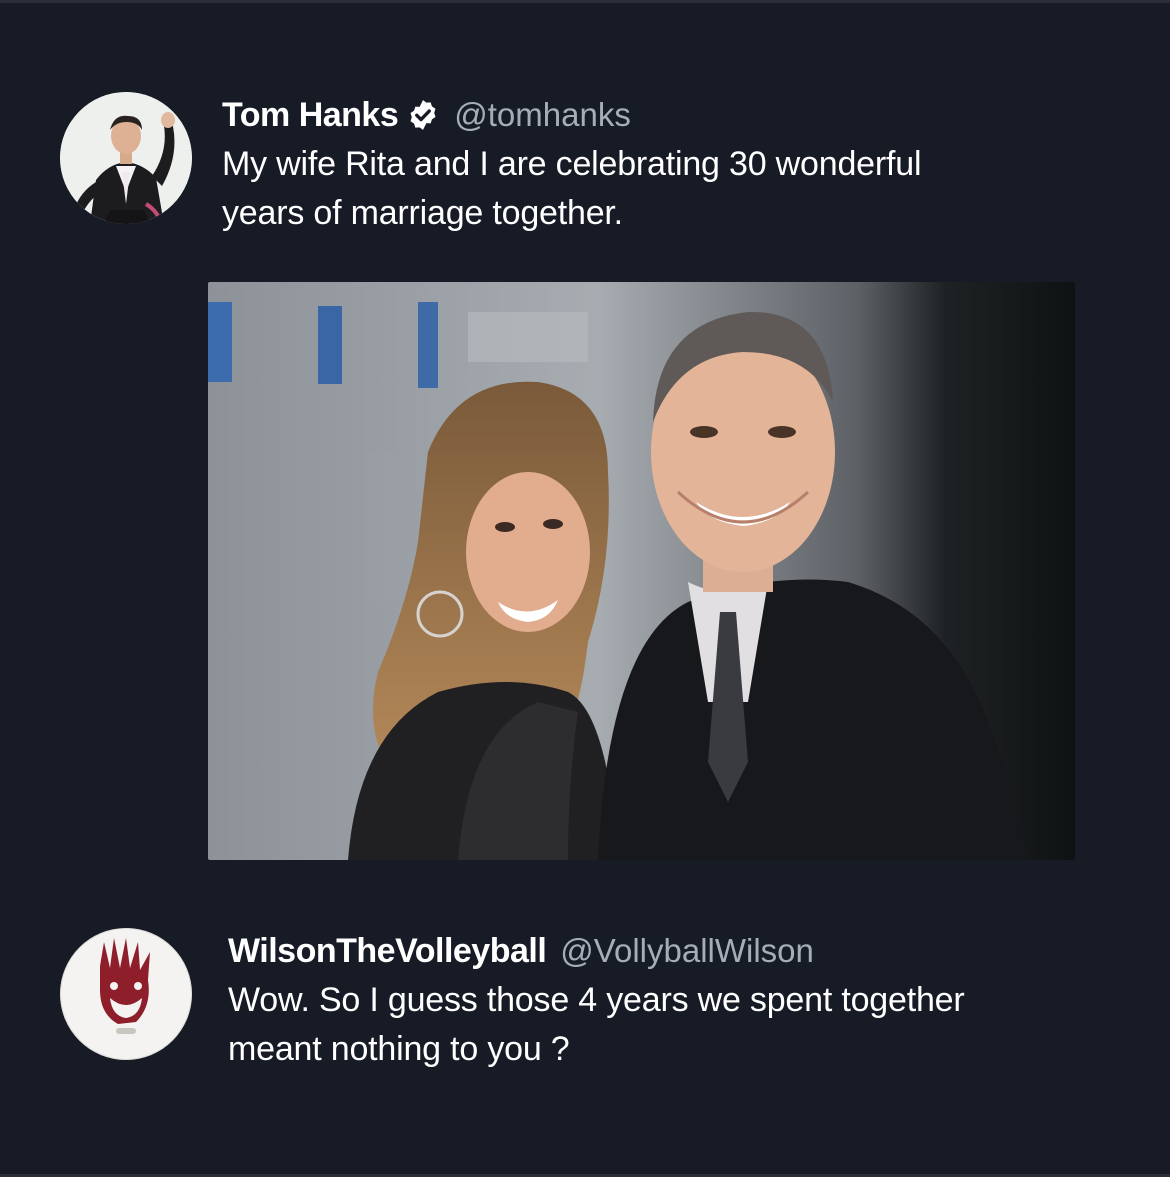 The image size is (1170, 1177). I want to click on tweet-header: WilsonTheVolleyball @VollyballWilson, so click(678, 951).